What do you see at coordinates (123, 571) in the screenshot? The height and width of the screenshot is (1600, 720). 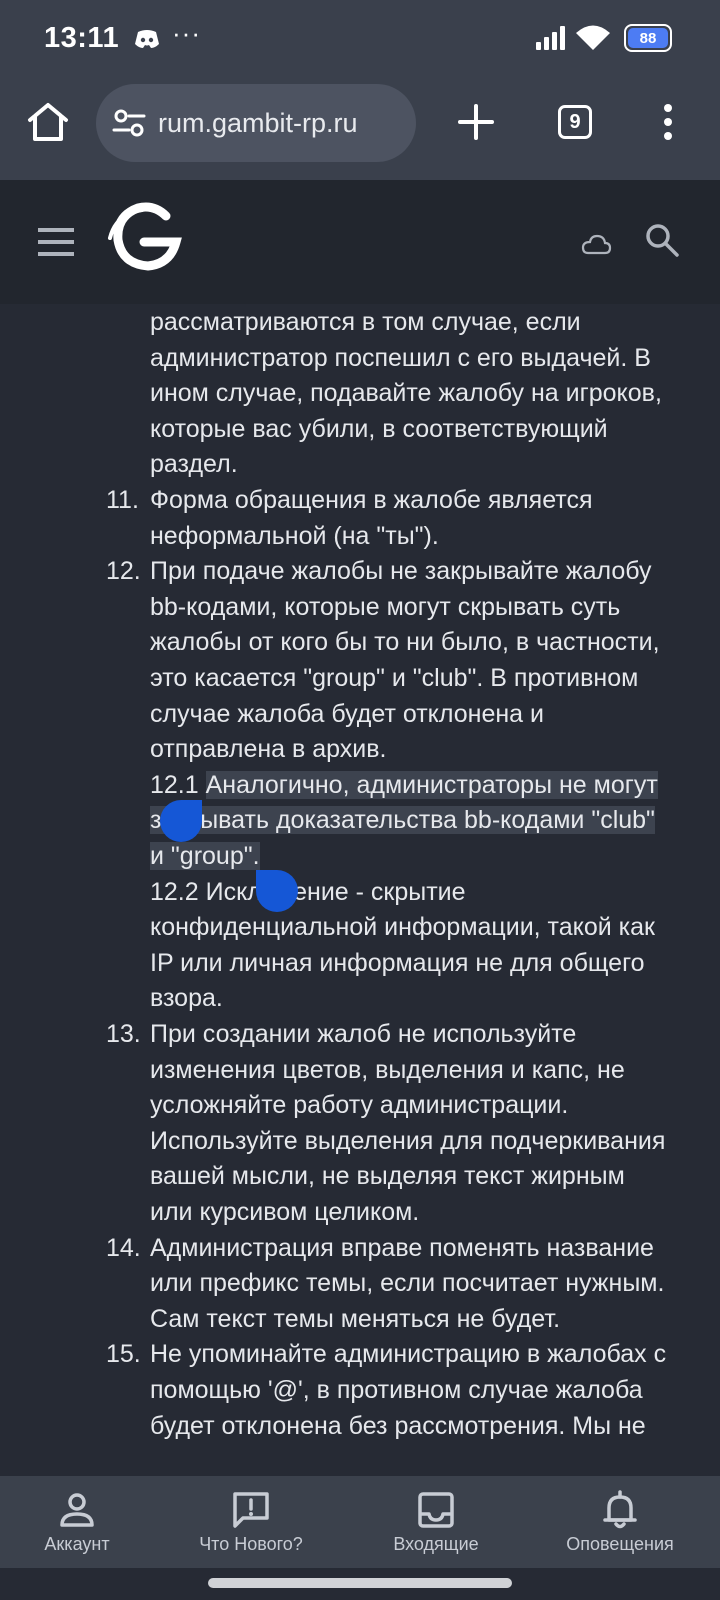 I see `list-number: 12.` at bounding box center [123, 571].